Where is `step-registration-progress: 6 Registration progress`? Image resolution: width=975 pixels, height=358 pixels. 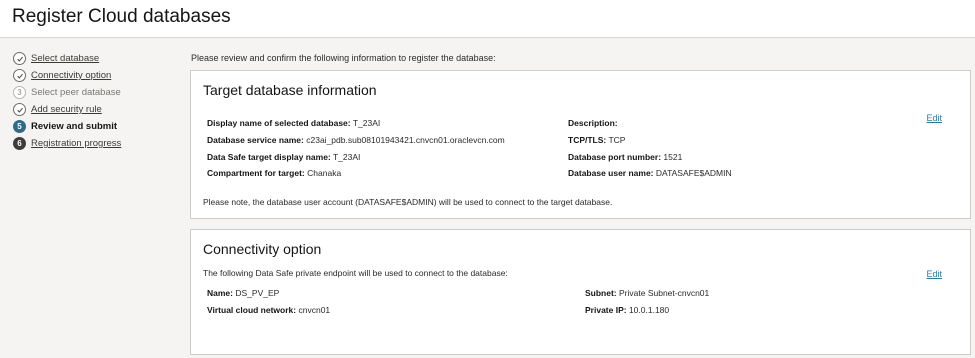
step-registration-progress: 6 Registration progress is located at coordinates (67, 143).